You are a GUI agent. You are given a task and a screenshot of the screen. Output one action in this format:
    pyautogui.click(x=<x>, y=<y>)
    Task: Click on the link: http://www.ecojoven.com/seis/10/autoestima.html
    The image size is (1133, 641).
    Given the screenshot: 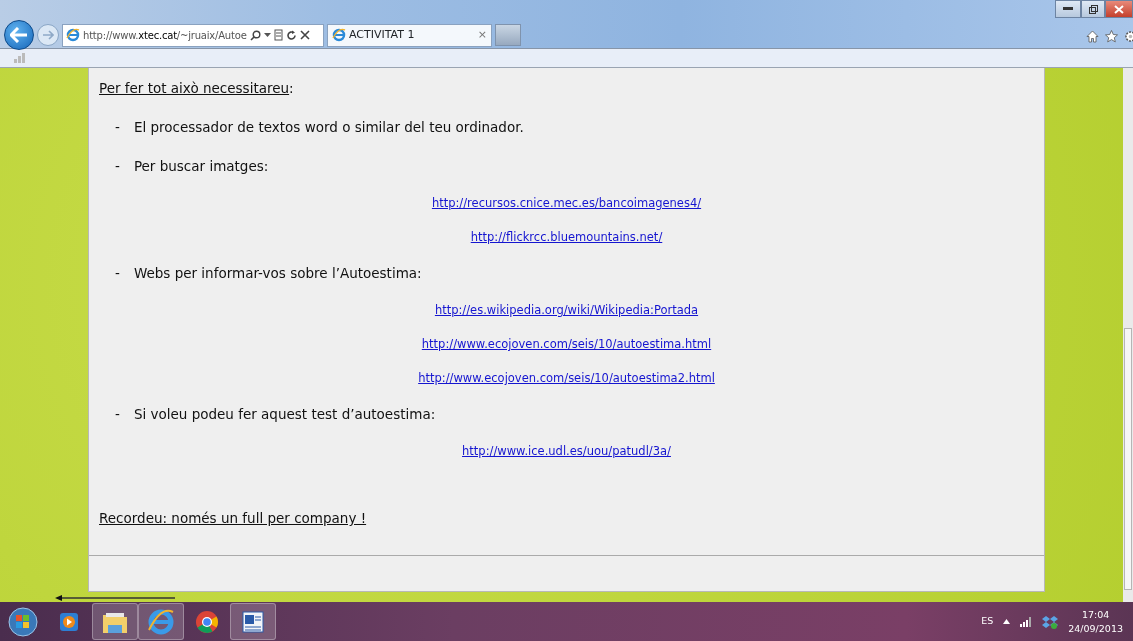 What is the action you would take?
    pyautogui.click(x=566, y=344)
    